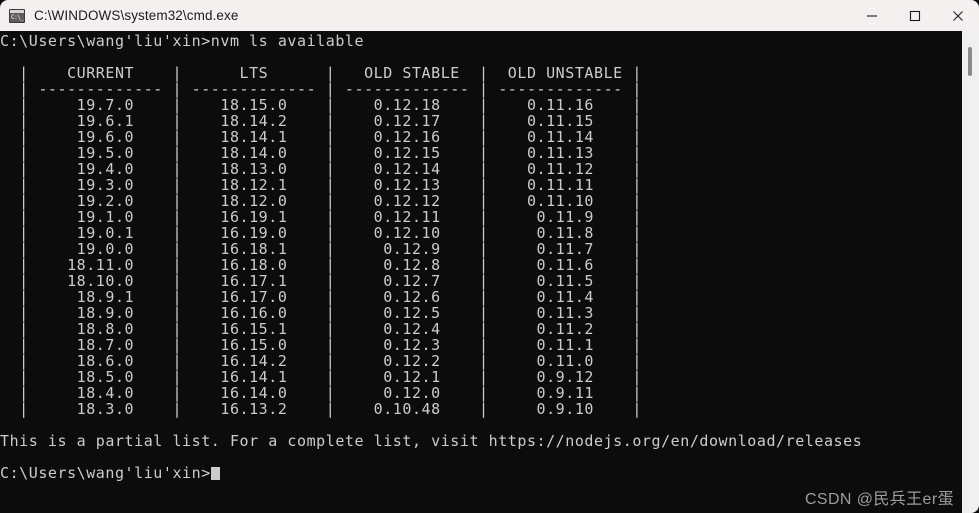  Describe the element at coordinates (321, 121) in the screenshot. I see `terminal-line: | 19.6.1 | 18.14.2 | 0.12.17 | 0.11.15 |` at that location.